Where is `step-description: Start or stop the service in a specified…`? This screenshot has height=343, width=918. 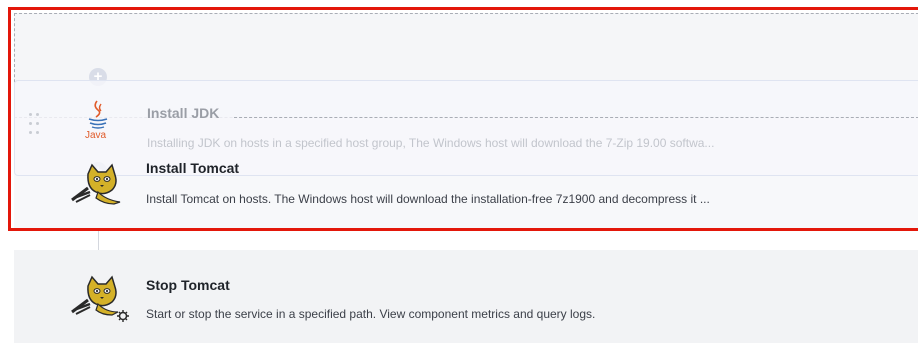 step-description: Start or stop the service in a specified… is located at coordinates (371, 314).